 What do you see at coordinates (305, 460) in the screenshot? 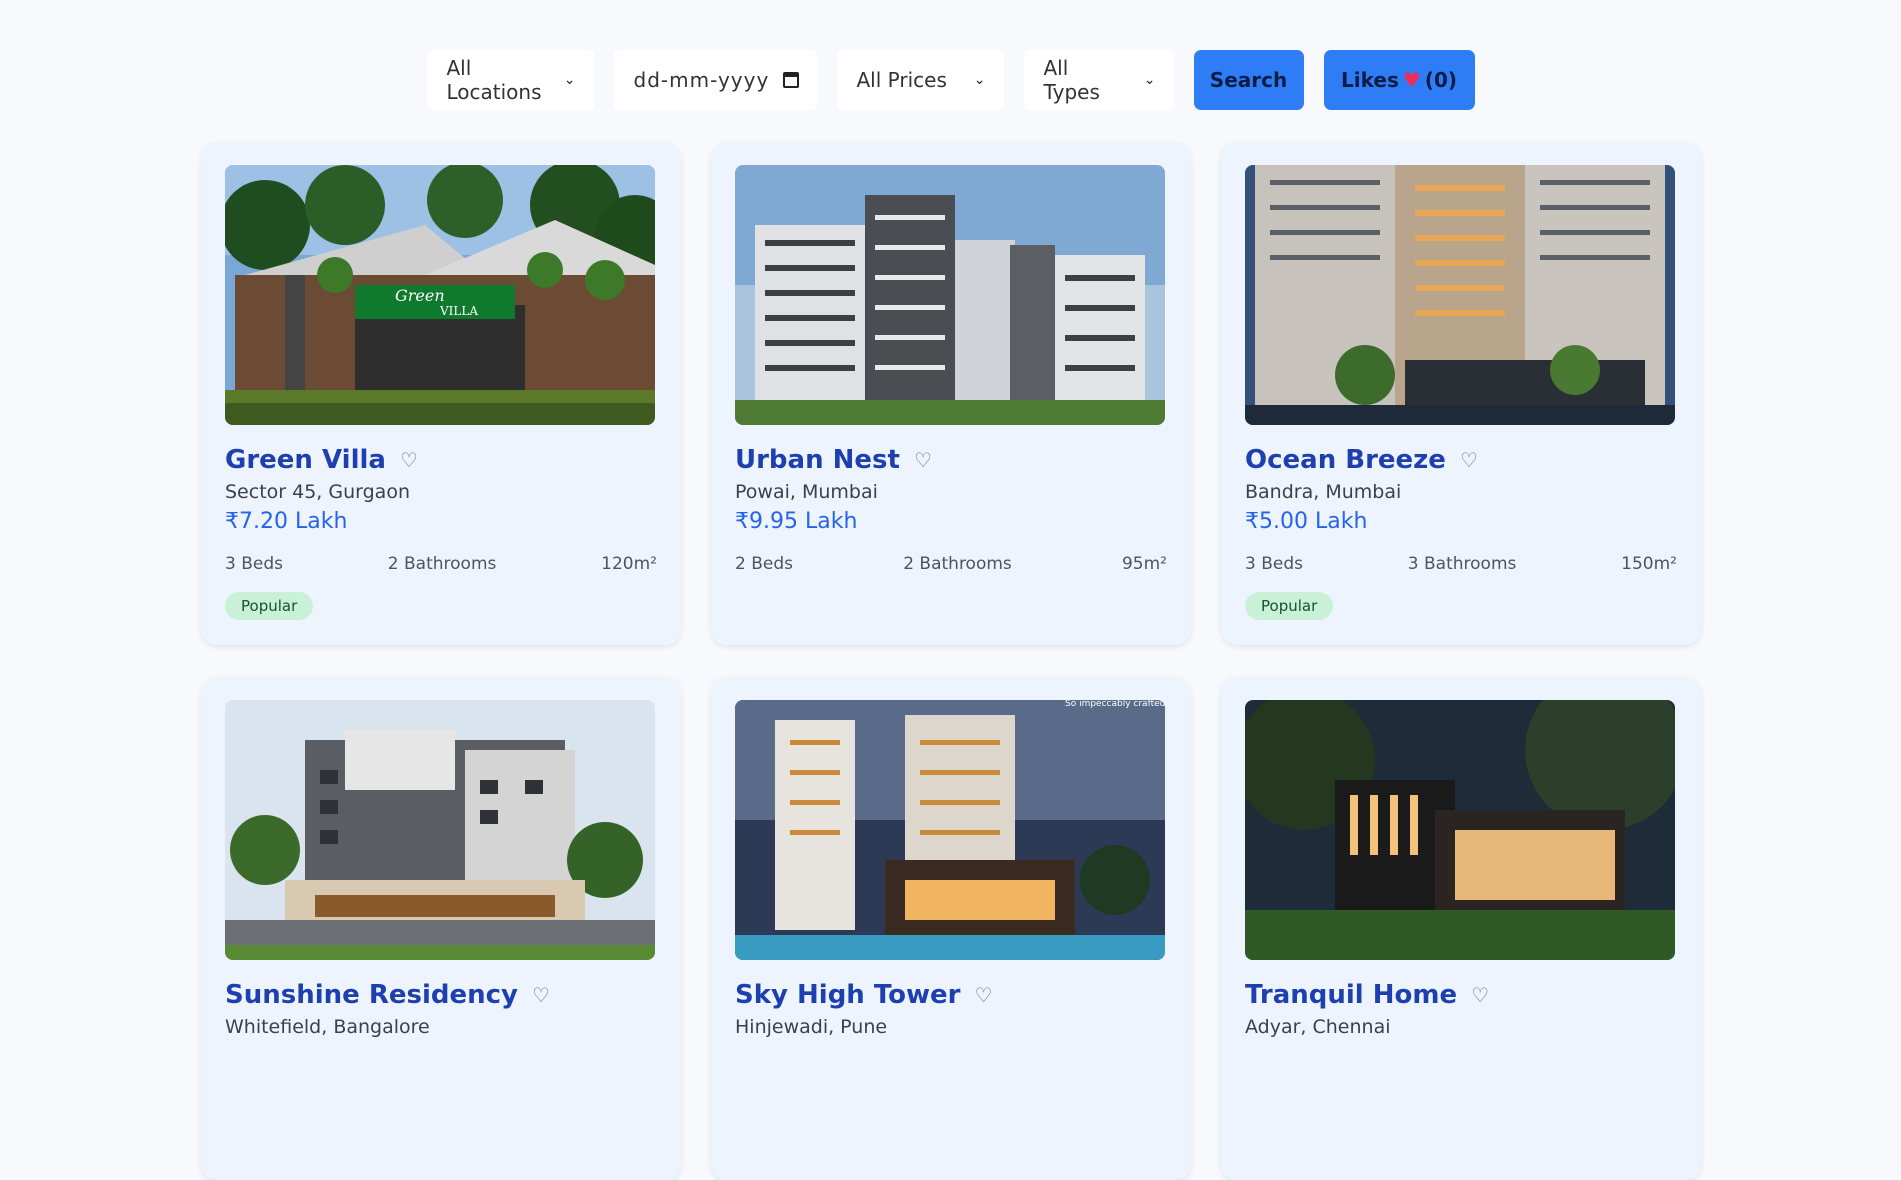
I see `property-title: Green Villa` at bounding box center [305, 460].